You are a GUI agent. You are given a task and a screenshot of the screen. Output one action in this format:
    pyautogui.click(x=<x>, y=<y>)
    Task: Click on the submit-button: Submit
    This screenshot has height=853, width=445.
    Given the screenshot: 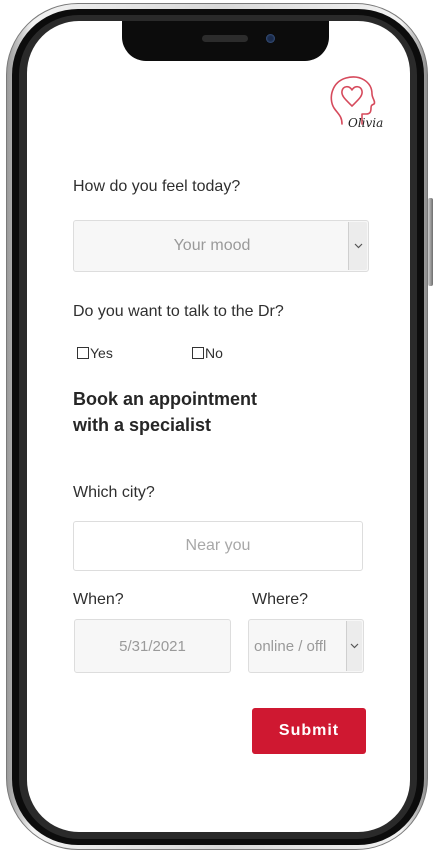 What is the action you would take?
    pyautogui.click(x=309, y=731)
    